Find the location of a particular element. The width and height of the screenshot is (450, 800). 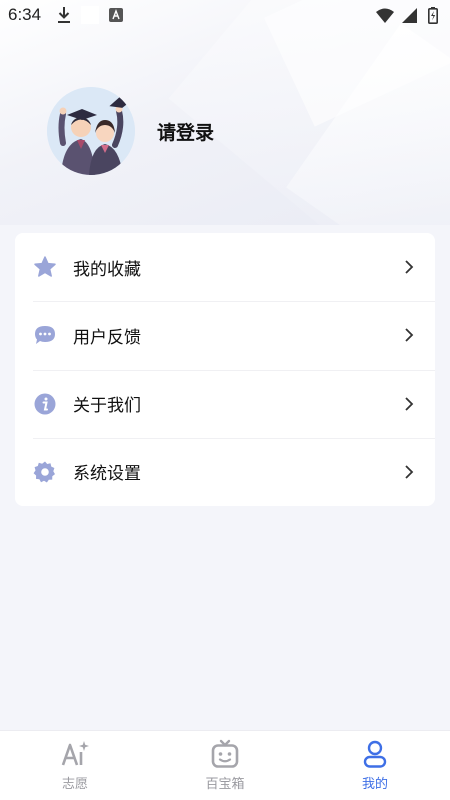

tab-label: 百宝箱 is located at coordinates (225, 784).